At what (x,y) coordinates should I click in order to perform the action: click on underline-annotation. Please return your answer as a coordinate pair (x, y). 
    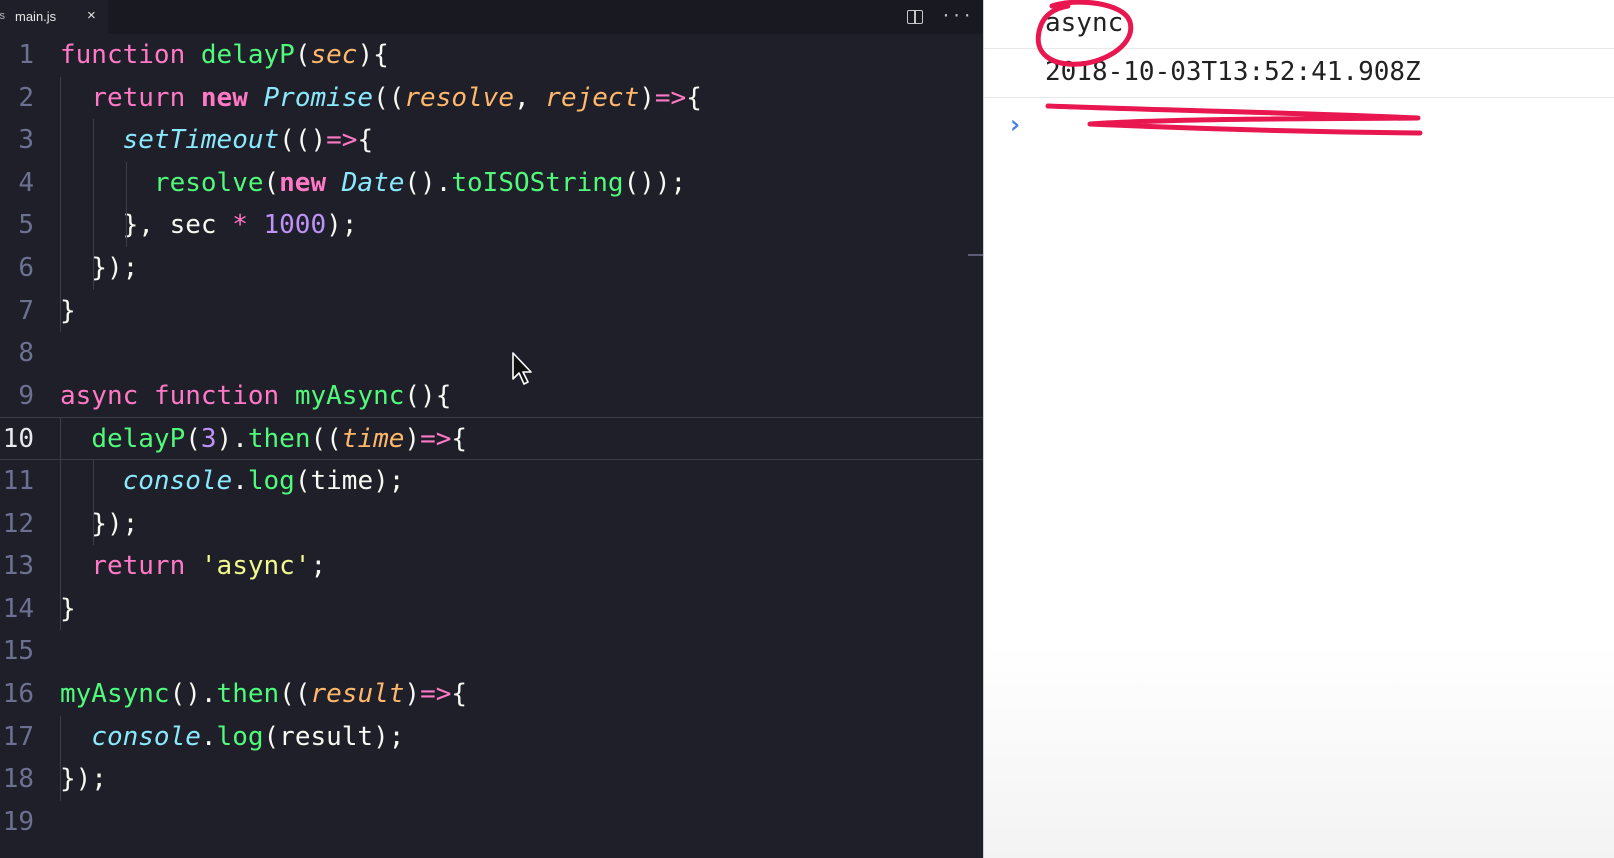
    Looking at the image, I should click on (1234, 119).